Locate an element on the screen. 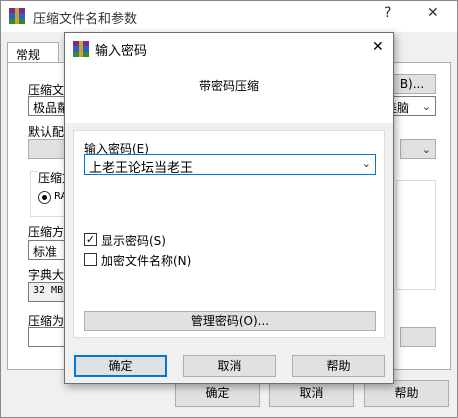 This screenshot has height=418, width=458. profile-button-right: ⌄ is located at coordinates (418, 149).